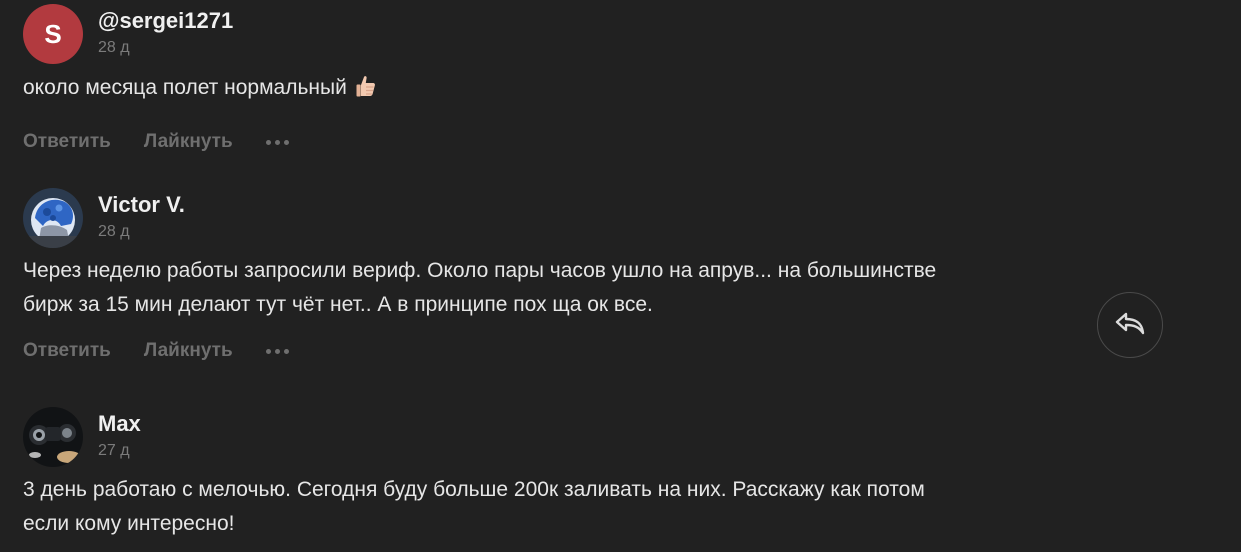 The image size is (1241, 552). I want to click on comment-meta: @sergei1271 28 д, so click(165, 30).